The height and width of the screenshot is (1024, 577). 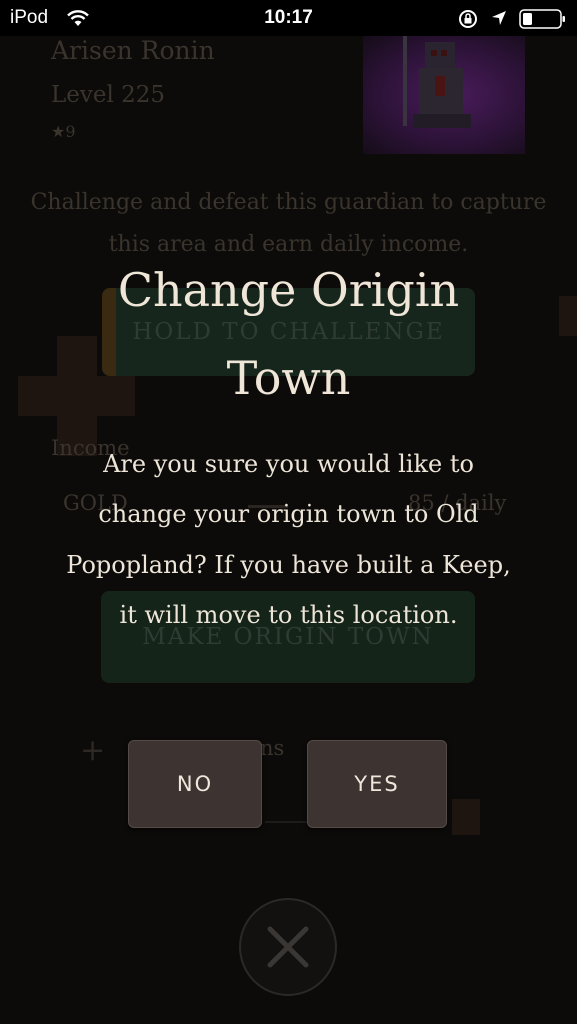 I want to click on no-button: NO, so click(x=195, y=784).